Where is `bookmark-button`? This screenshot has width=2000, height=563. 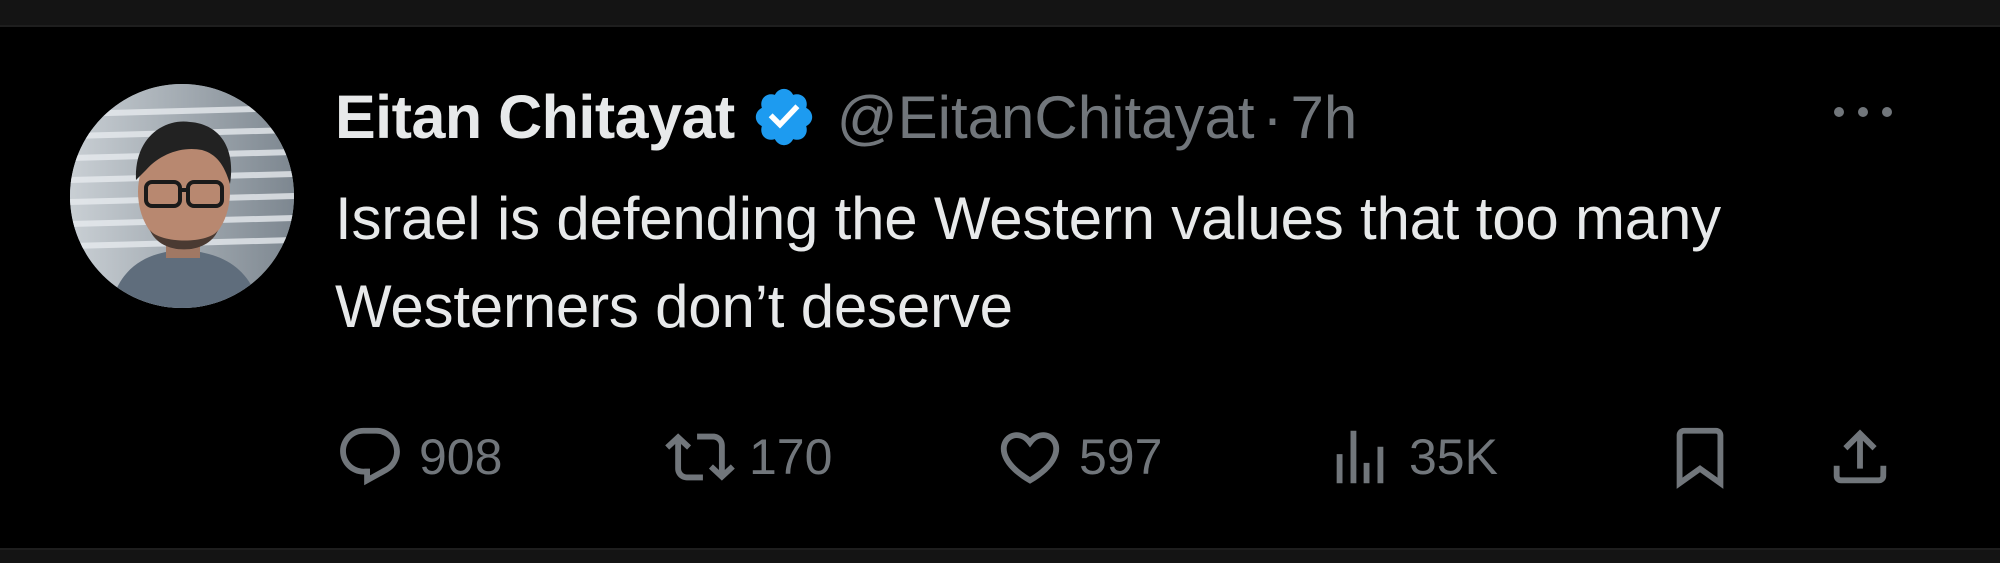
bookmark-button is located at coordinates (1700, 457).